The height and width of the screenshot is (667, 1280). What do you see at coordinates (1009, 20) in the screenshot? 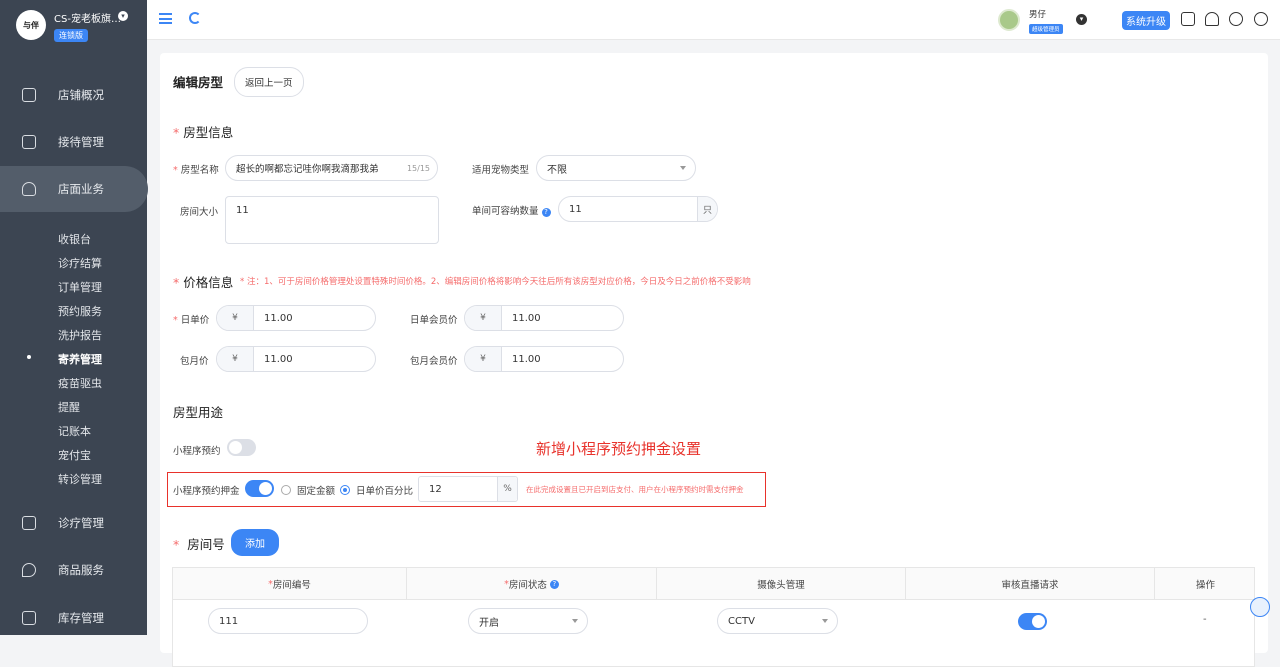
I see `avatar` at bounding box center [1009, 20].